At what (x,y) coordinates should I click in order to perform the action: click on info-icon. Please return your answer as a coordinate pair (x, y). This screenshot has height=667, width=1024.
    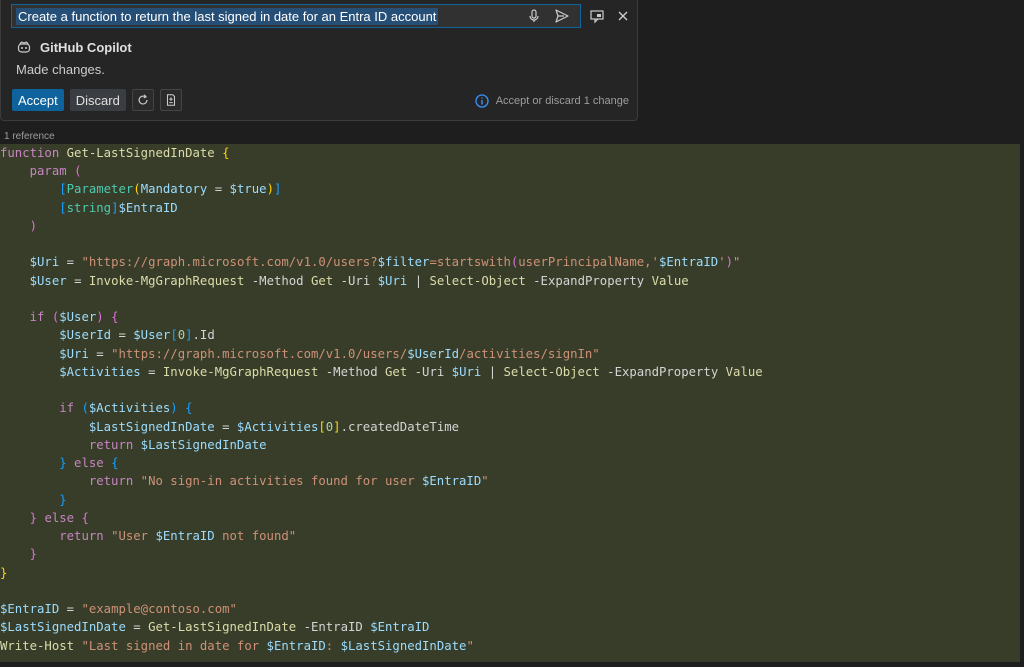
    Looking at the image, I should click on (482, 101).